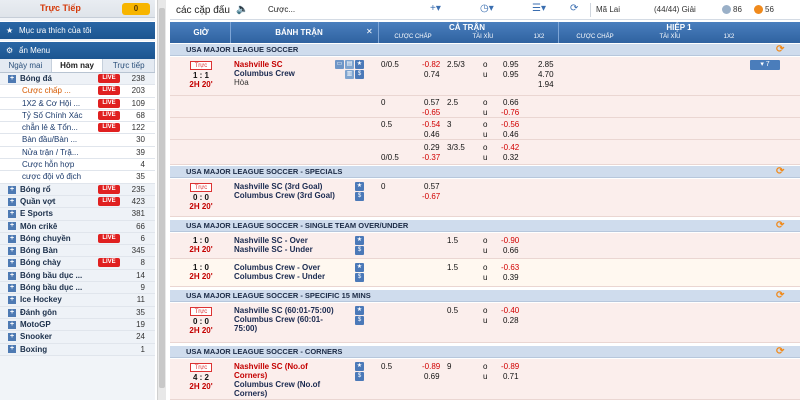 The image size is (800, 400). Describe the element at coordinates (77, 177) in the screenshot. I see `sport-subitem: cược đội vô địch 35` at that location.